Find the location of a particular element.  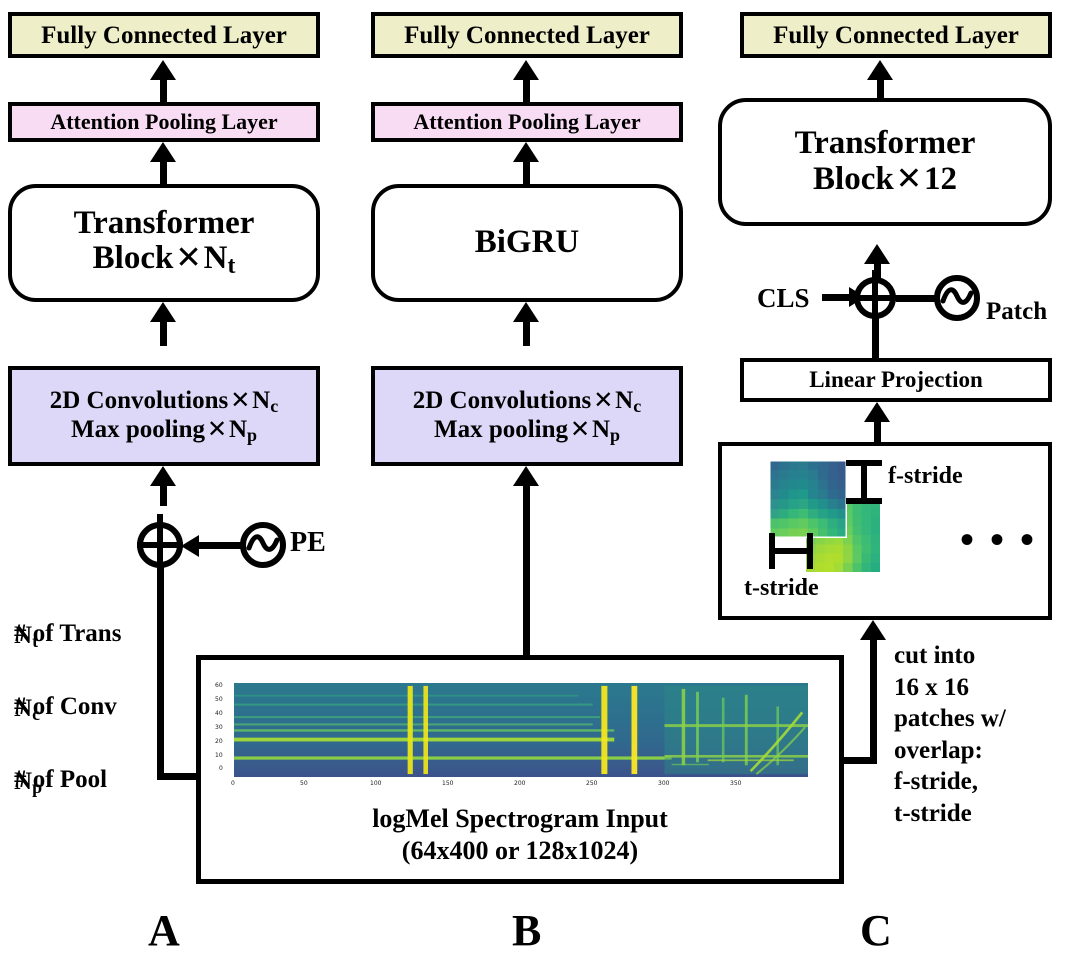

column-b-arrow-attn-to-fc-shaft is located at coordinates (526, 90).